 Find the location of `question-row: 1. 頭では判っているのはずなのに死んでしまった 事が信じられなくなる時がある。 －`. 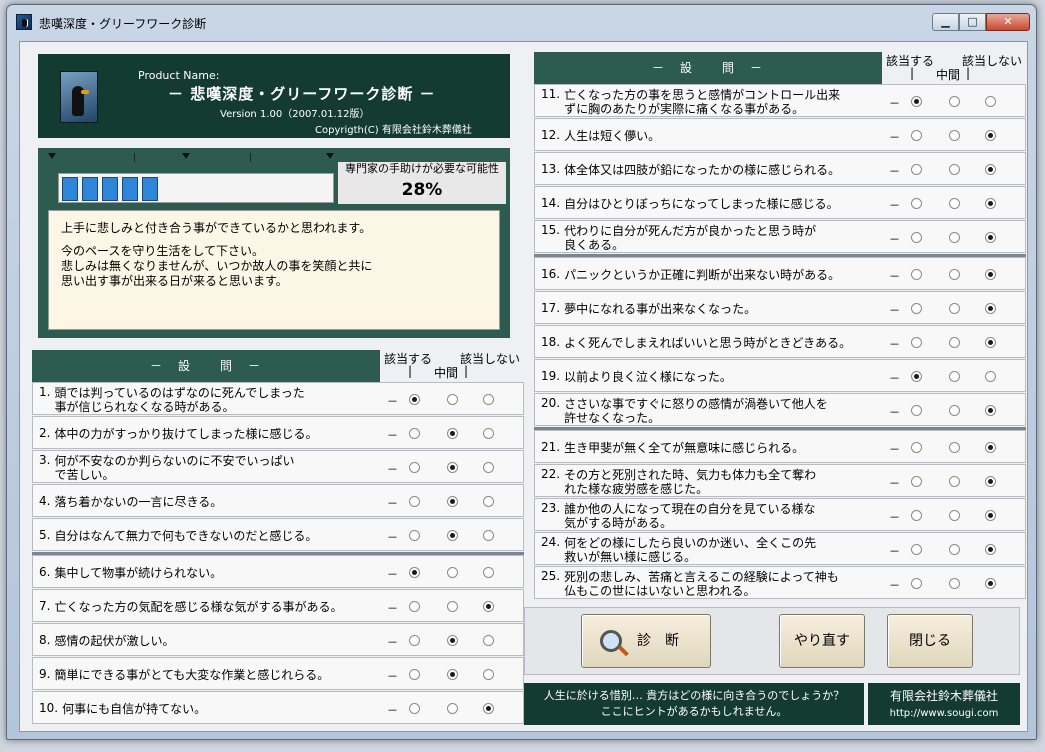

question-row: 1. 頭では判っているのはずなのに死んでしまった 事が信じられなくなる時がある。 － is located at coordinates (278, 398).